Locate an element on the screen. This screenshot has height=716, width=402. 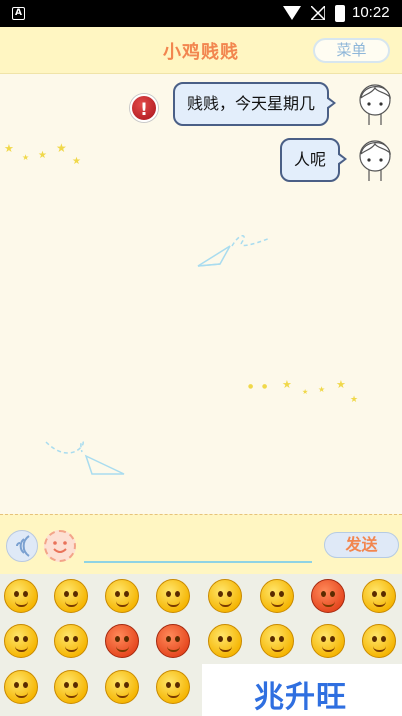
stars-decoration-icon: ● ● ★ ★ ★ ★ ★ is located at coordinates (303, 391).